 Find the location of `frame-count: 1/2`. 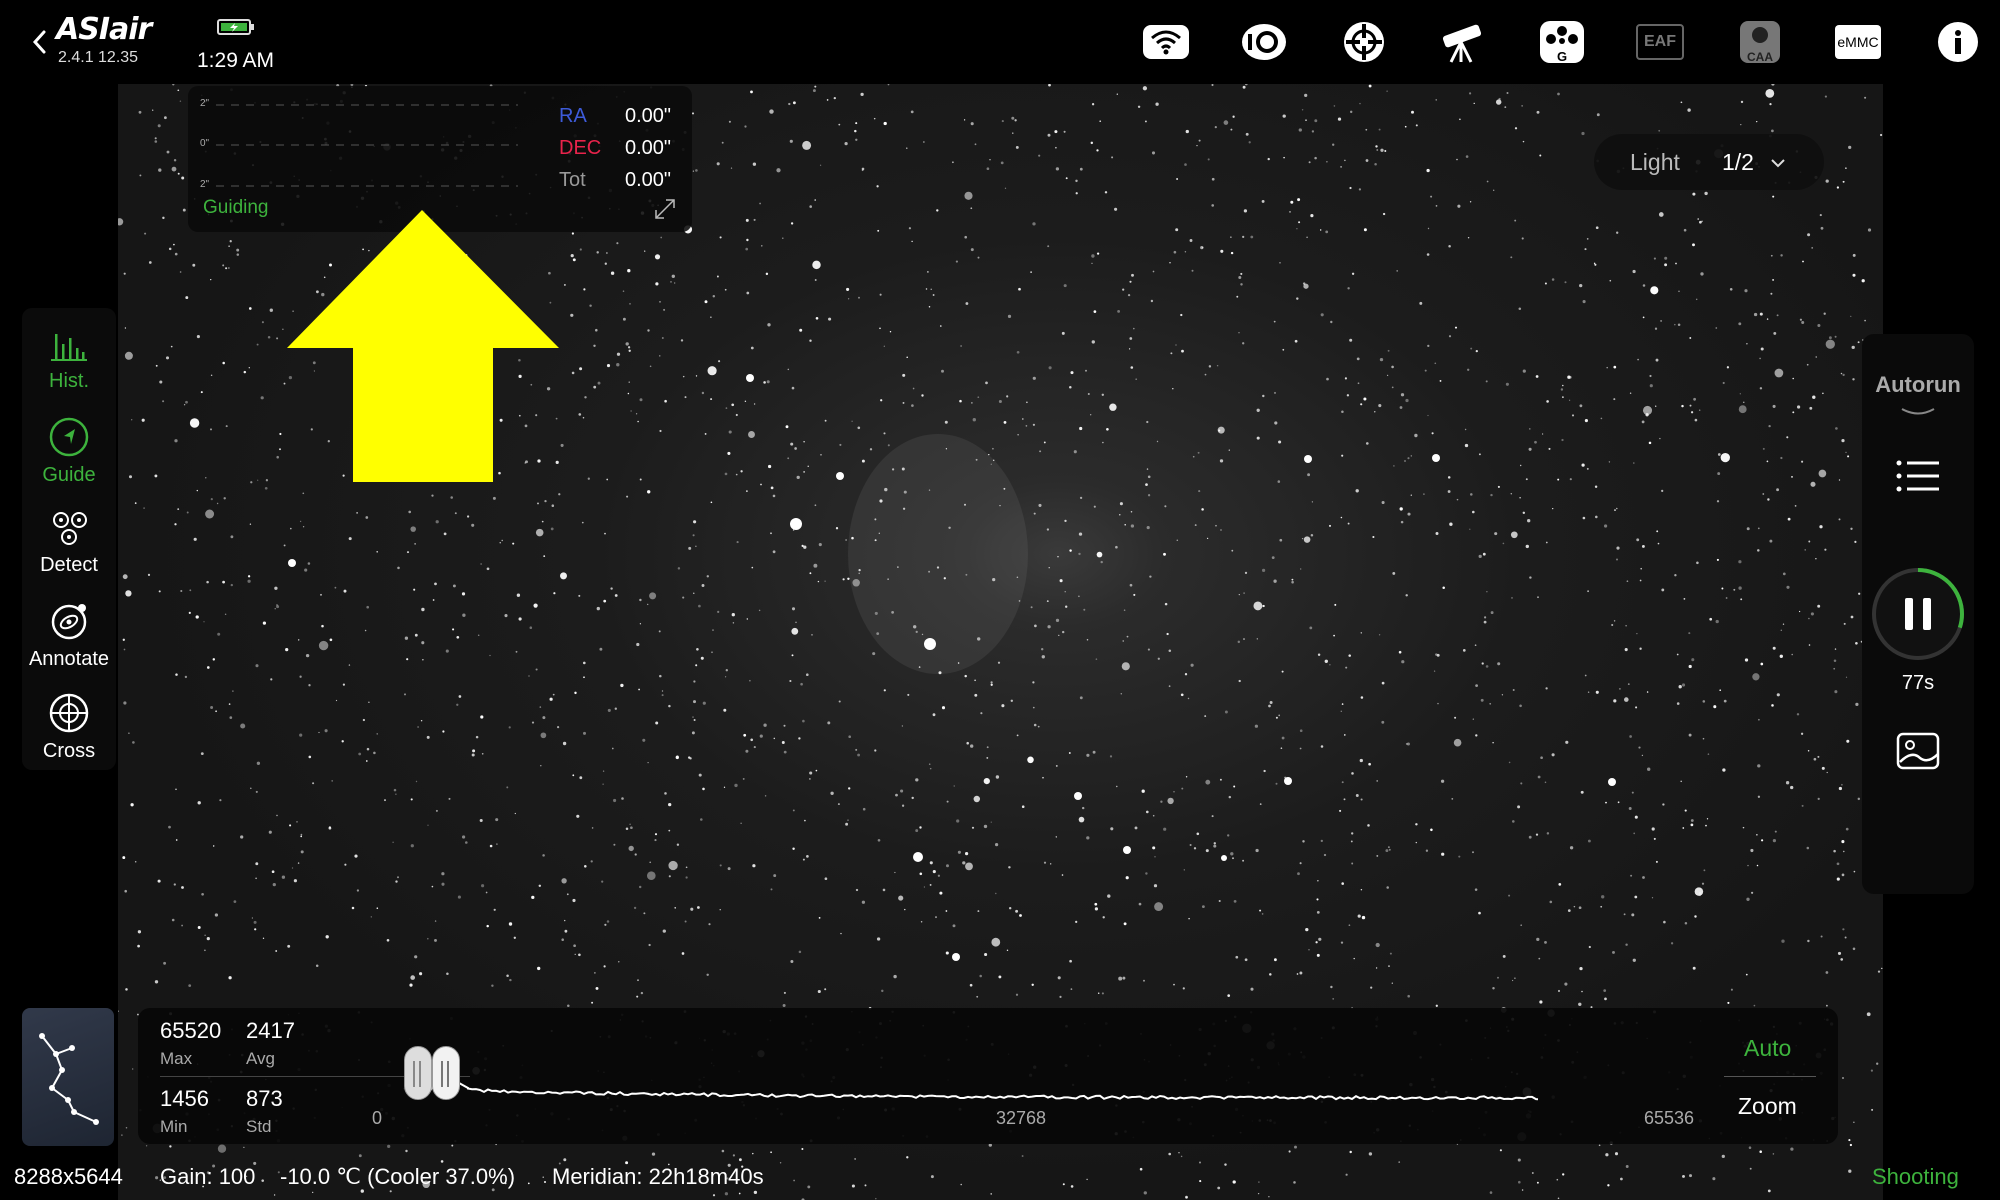

frame-count: 1/2 is located at coordinates (1738, 161).